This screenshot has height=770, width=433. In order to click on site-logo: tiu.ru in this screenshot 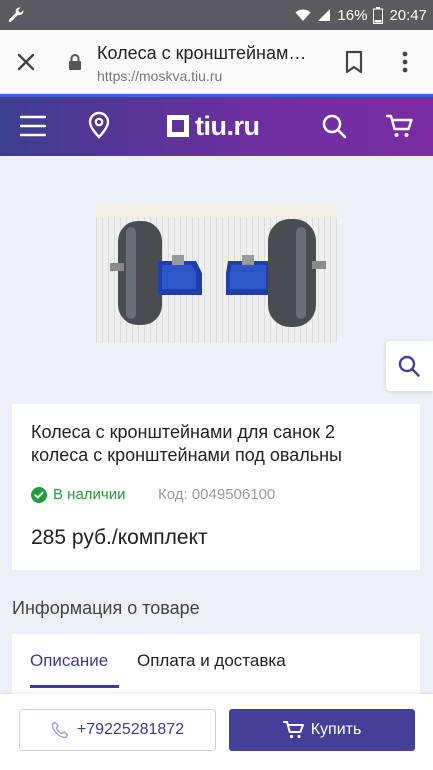, I will do `click(213, 126)`.